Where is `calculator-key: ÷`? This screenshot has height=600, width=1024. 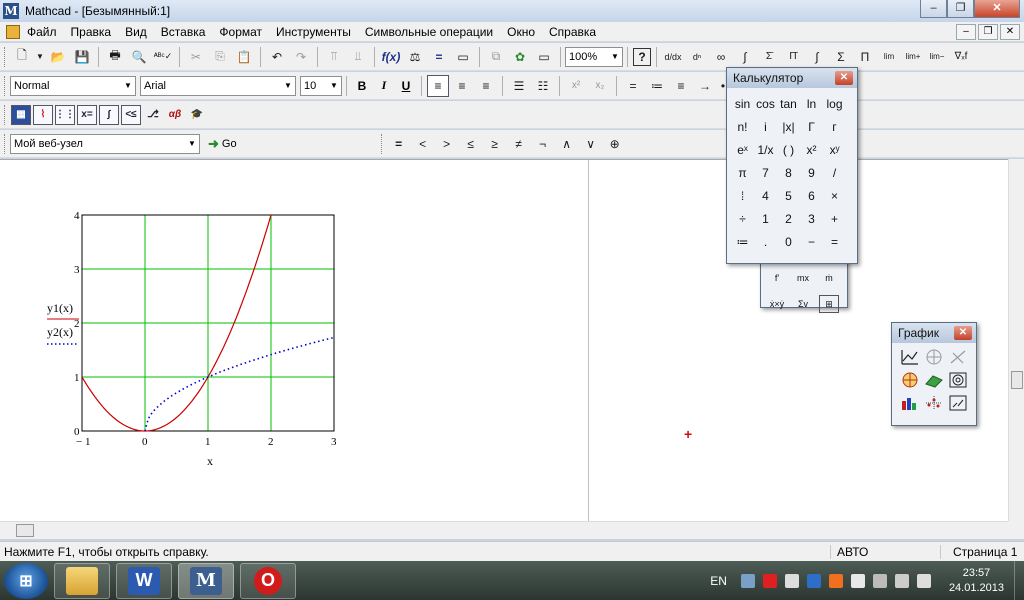 calculator-key: ÷ is located at coordinates (742, 218).